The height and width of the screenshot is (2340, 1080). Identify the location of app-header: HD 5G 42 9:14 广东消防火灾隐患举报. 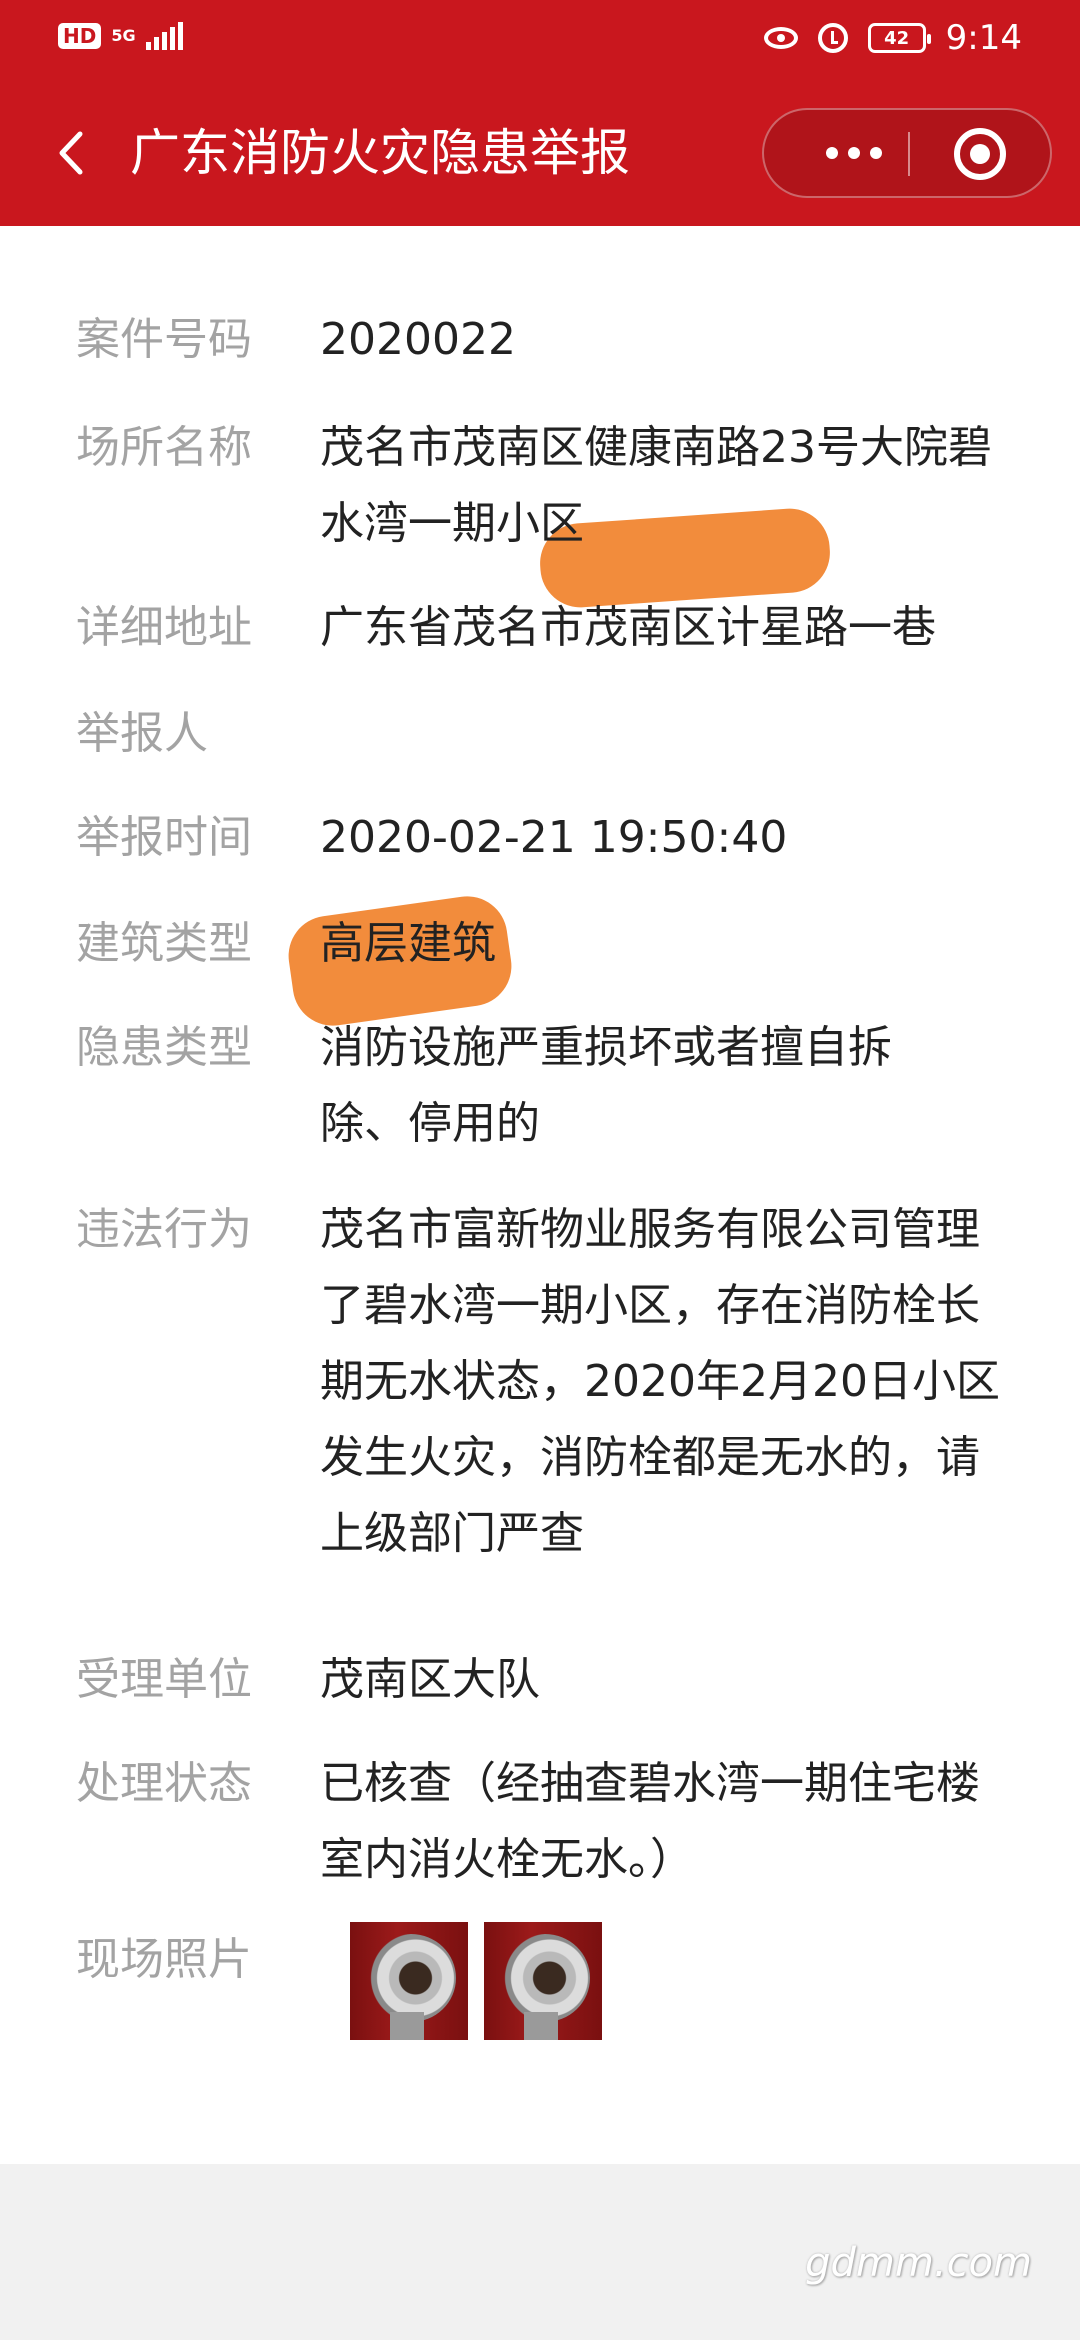
(540, 113).